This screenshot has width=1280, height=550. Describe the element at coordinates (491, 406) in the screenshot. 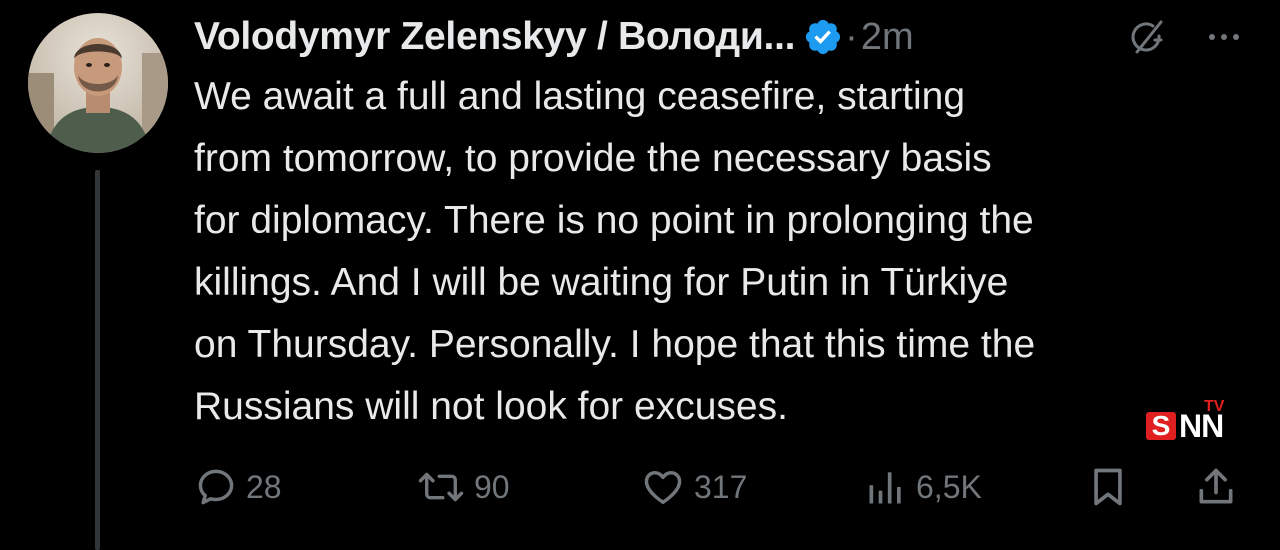

I see `tweet-text-line: Russians will not look for excuses.` at that location.